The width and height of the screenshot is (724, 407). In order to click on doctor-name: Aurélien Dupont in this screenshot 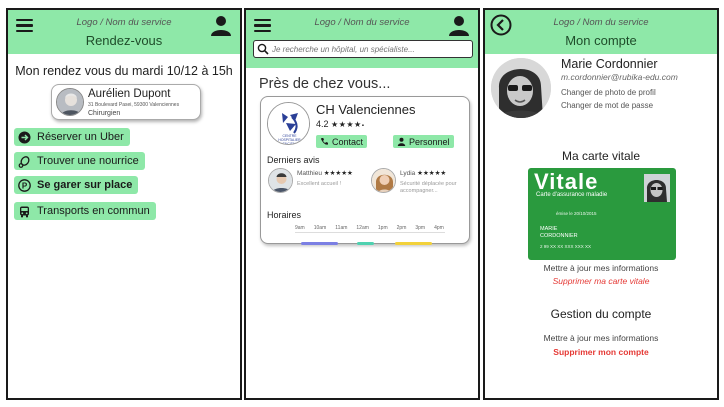, I will do `click(129, 94)`.